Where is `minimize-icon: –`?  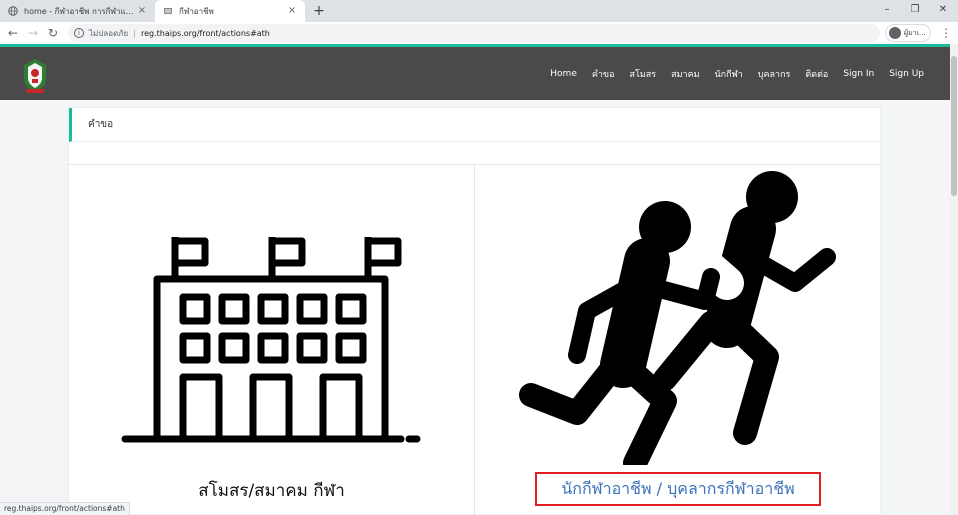
minimize-icon: – is located at coordinates (887, 10).